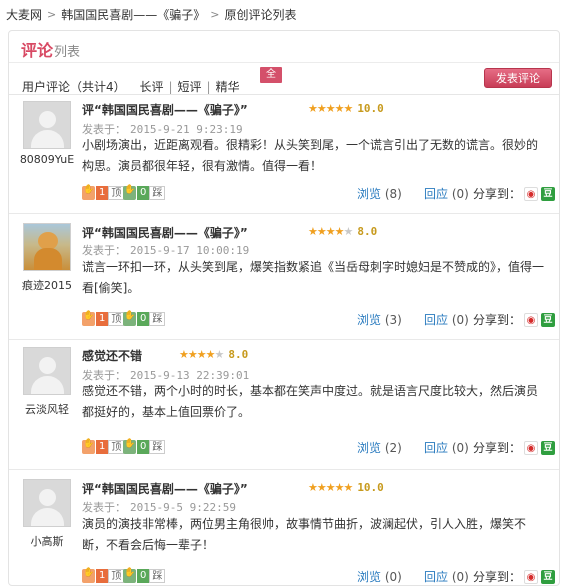  I want to click on list-divider, so click(284, 94).